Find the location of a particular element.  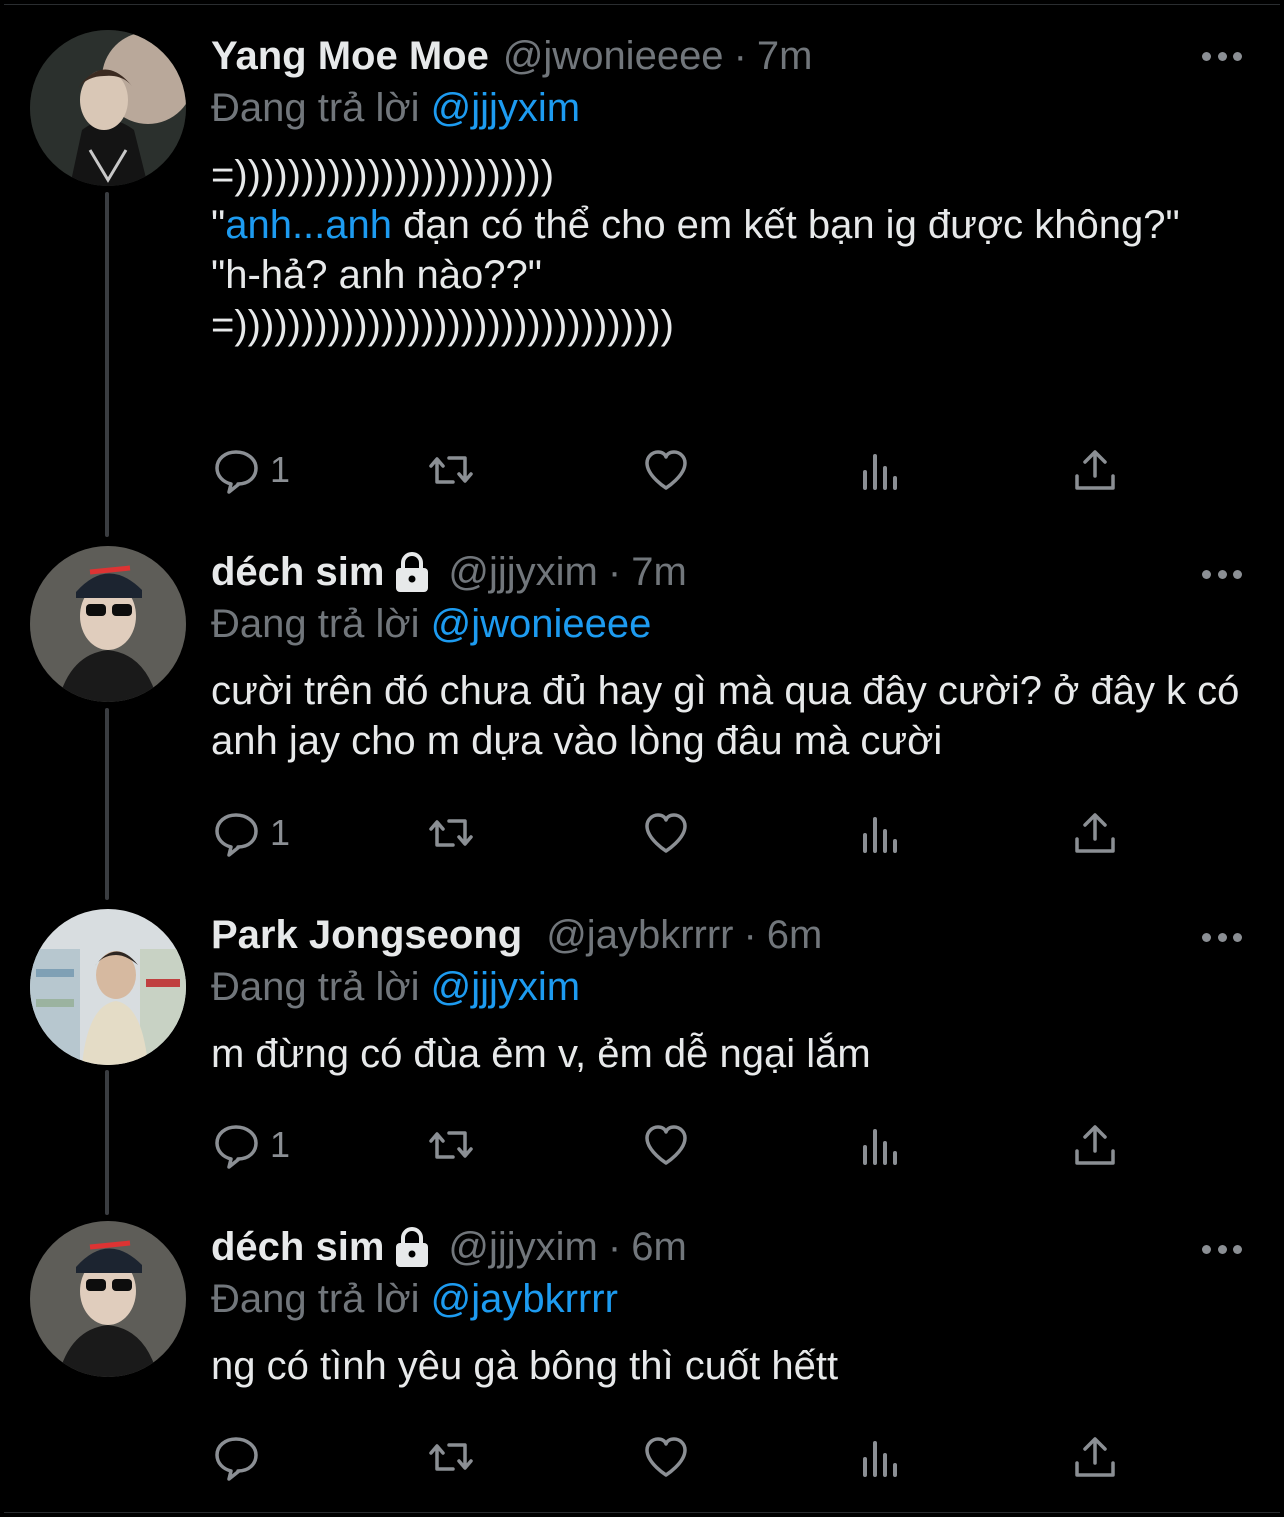

replying-to: Đang trả lời @jaybkrrrr is located at coordinates (727, 1299).